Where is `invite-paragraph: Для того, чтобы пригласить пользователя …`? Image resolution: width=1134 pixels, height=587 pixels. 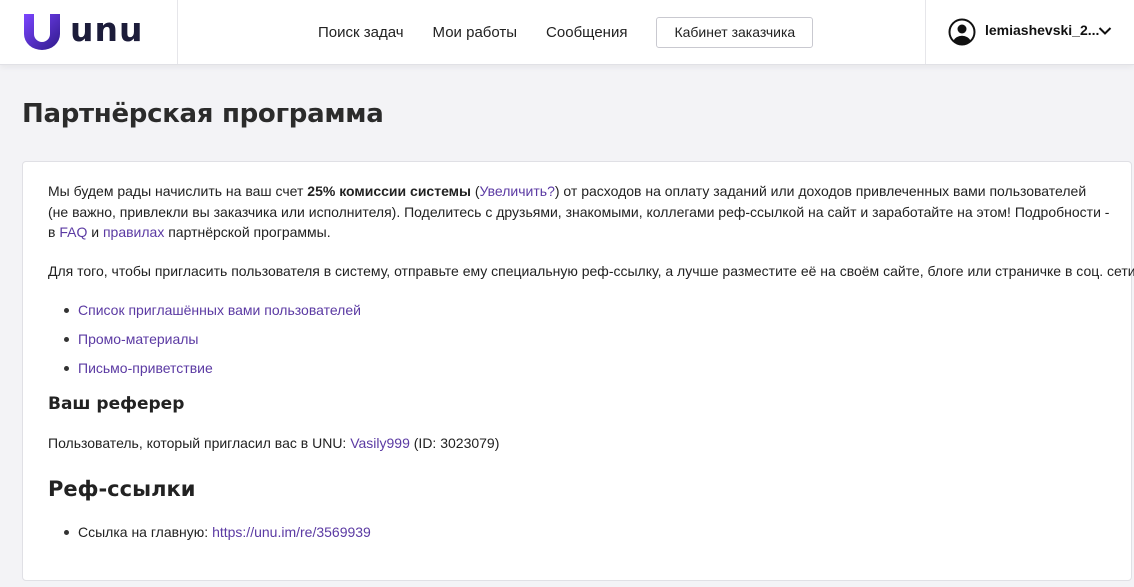
invite-paragraph: Для того, чтобы пригласить пользователя … is located at coordinates (591, 271).